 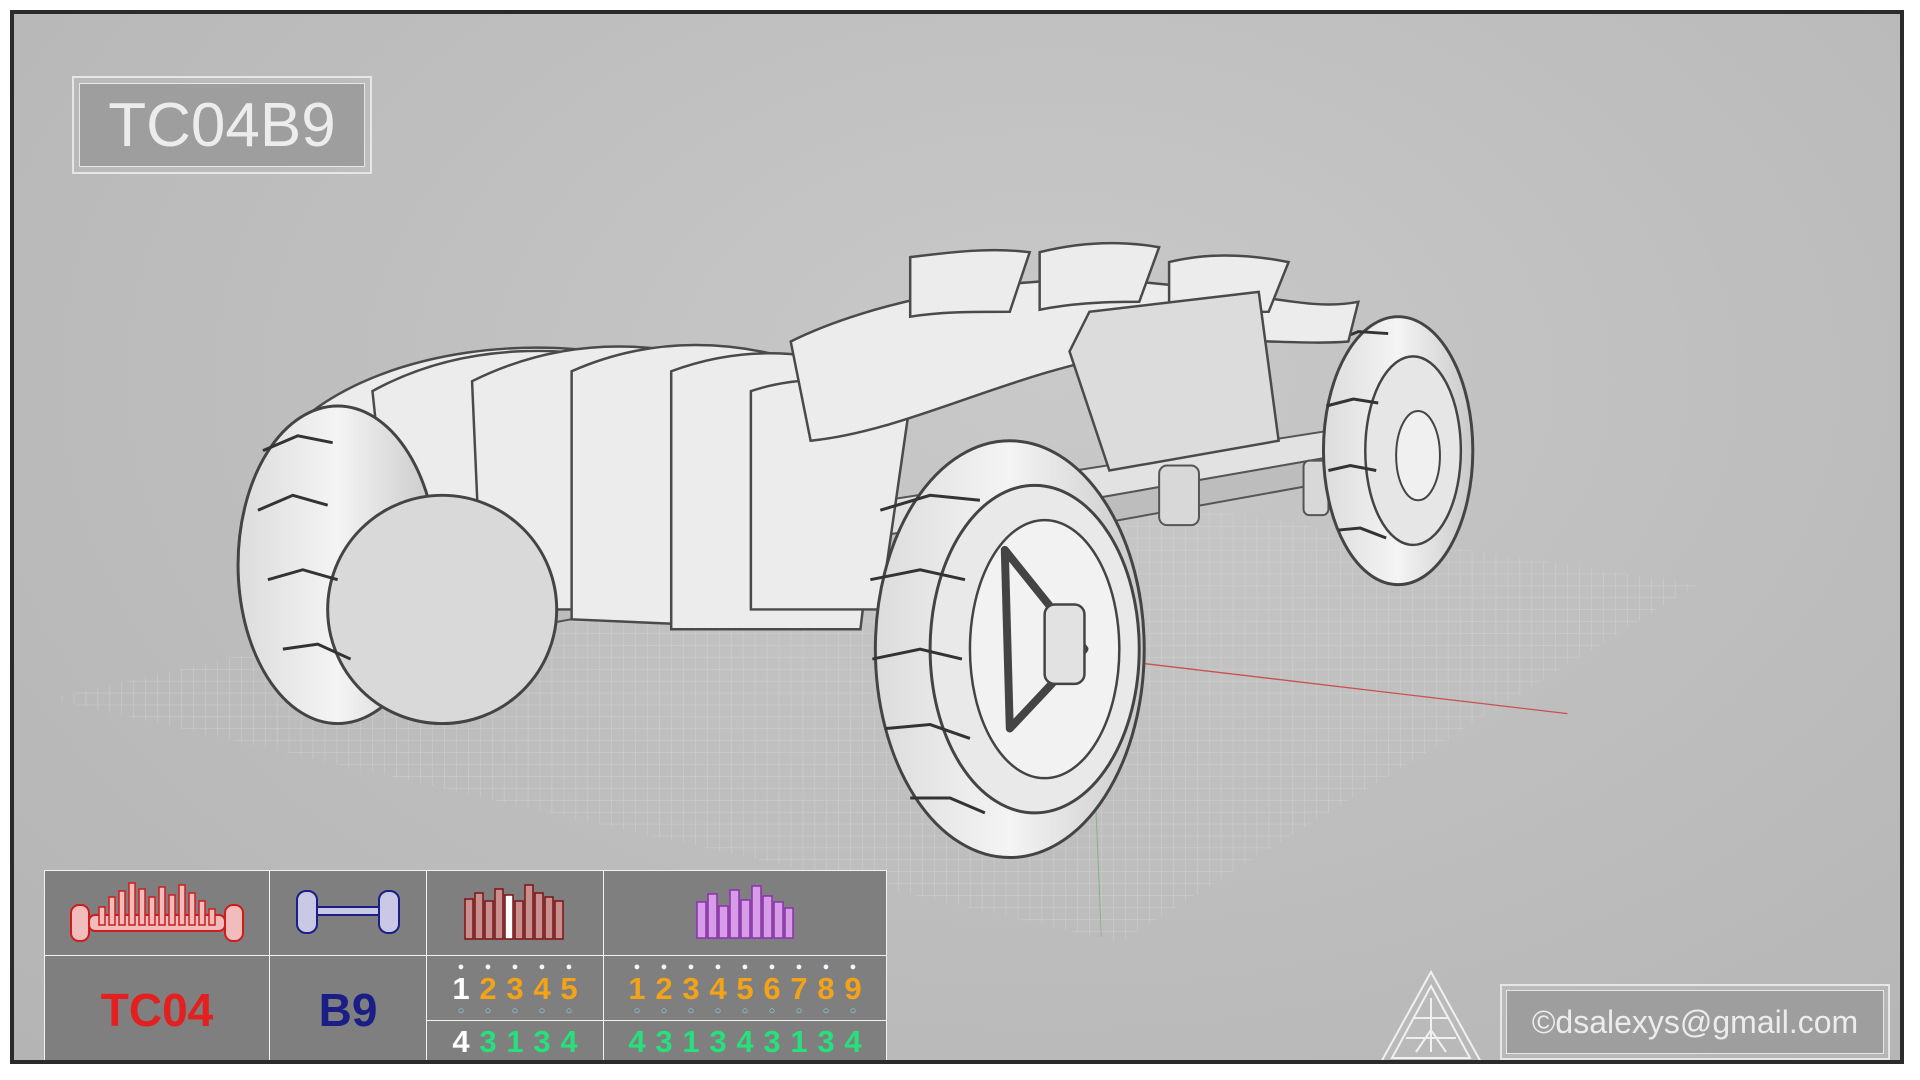 I want to click on purple-bar-chart-icon, so click(x=745, y=911).